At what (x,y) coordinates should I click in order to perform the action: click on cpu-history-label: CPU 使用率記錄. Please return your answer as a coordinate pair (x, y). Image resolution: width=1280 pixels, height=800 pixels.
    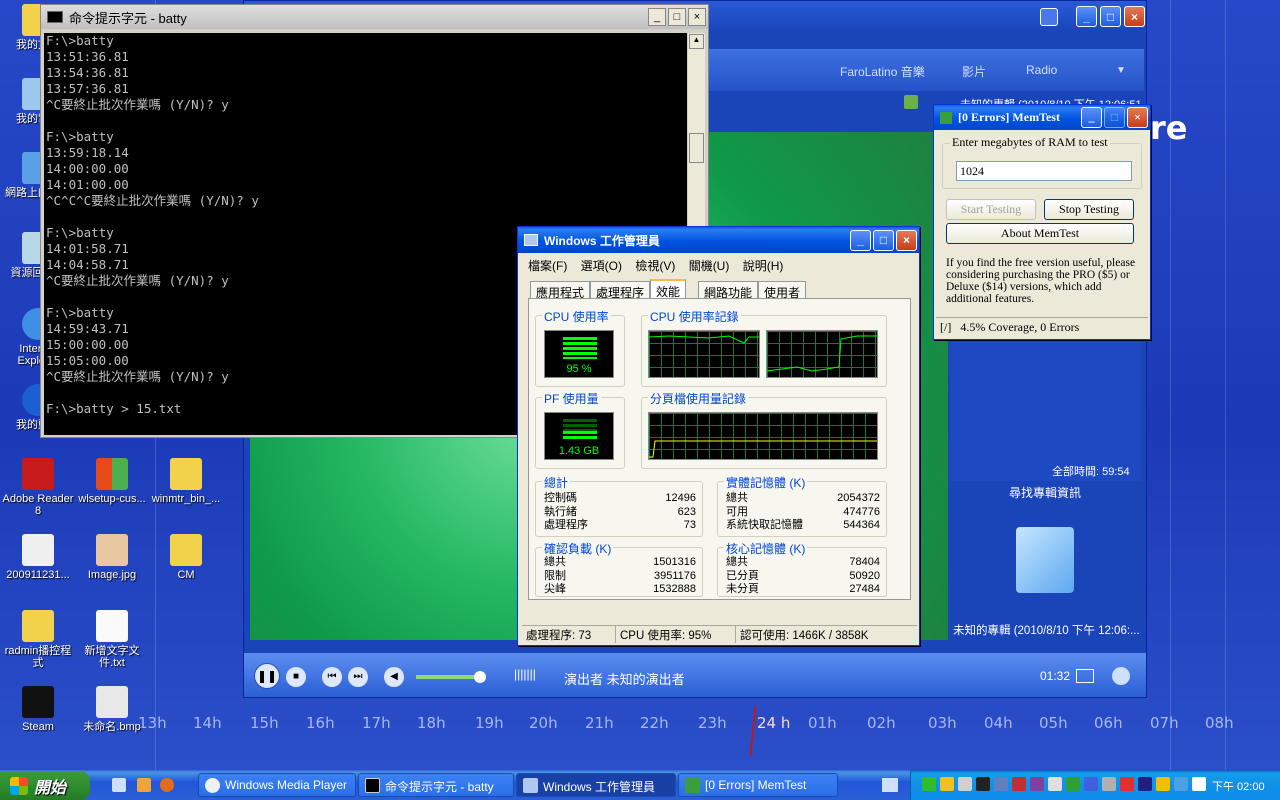
    Looking at the image, I should click on (694, 316).